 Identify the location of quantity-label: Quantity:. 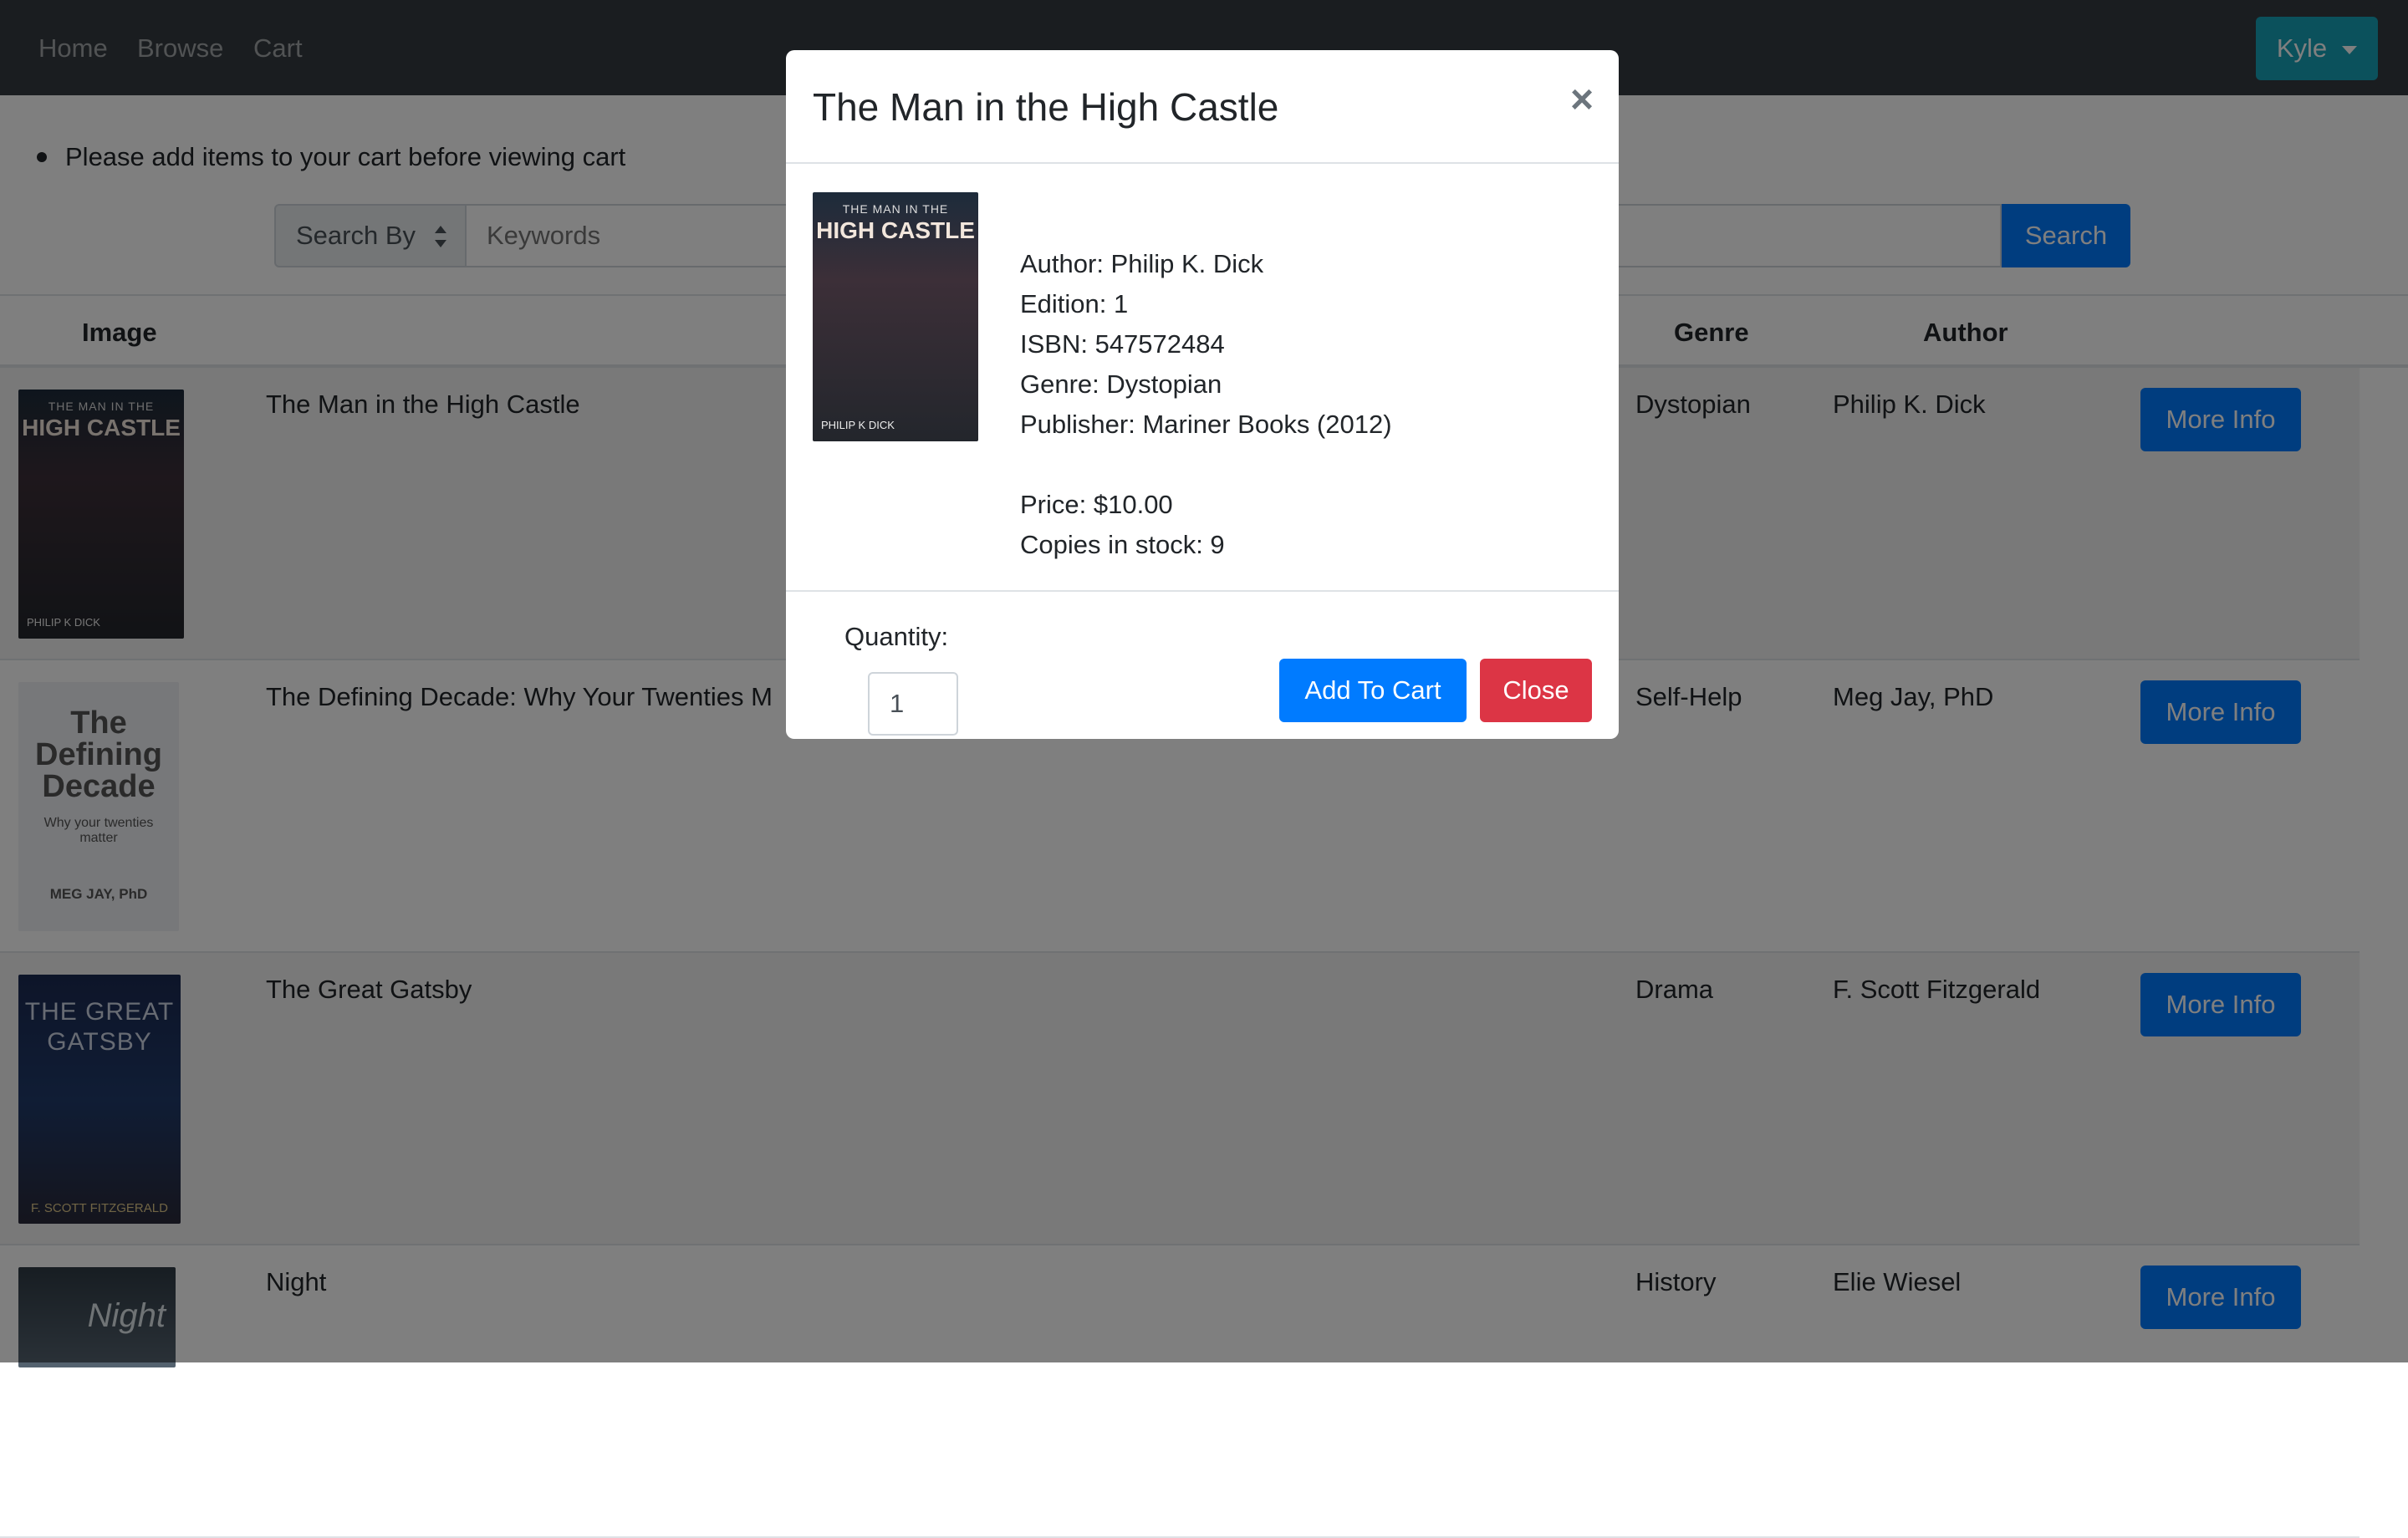
(896, 636).